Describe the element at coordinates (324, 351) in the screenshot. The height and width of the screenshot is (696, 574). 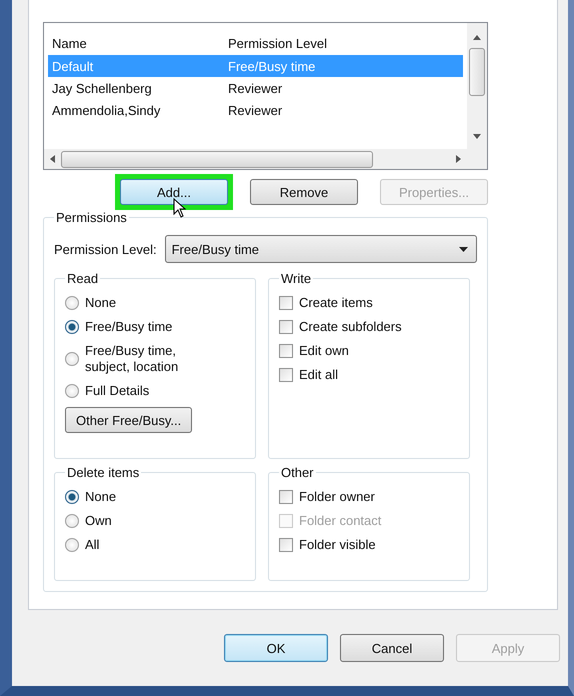
I see `option-label: Edit own` at that location.